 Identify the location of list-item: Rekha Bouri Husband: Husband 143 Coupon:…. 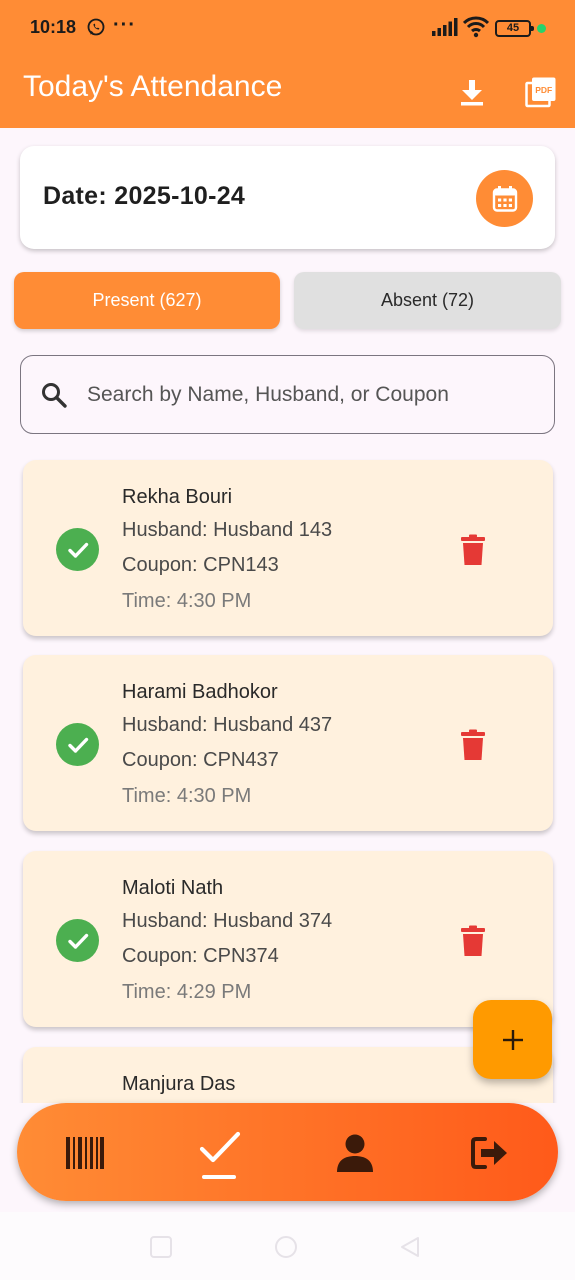
(288, 548).